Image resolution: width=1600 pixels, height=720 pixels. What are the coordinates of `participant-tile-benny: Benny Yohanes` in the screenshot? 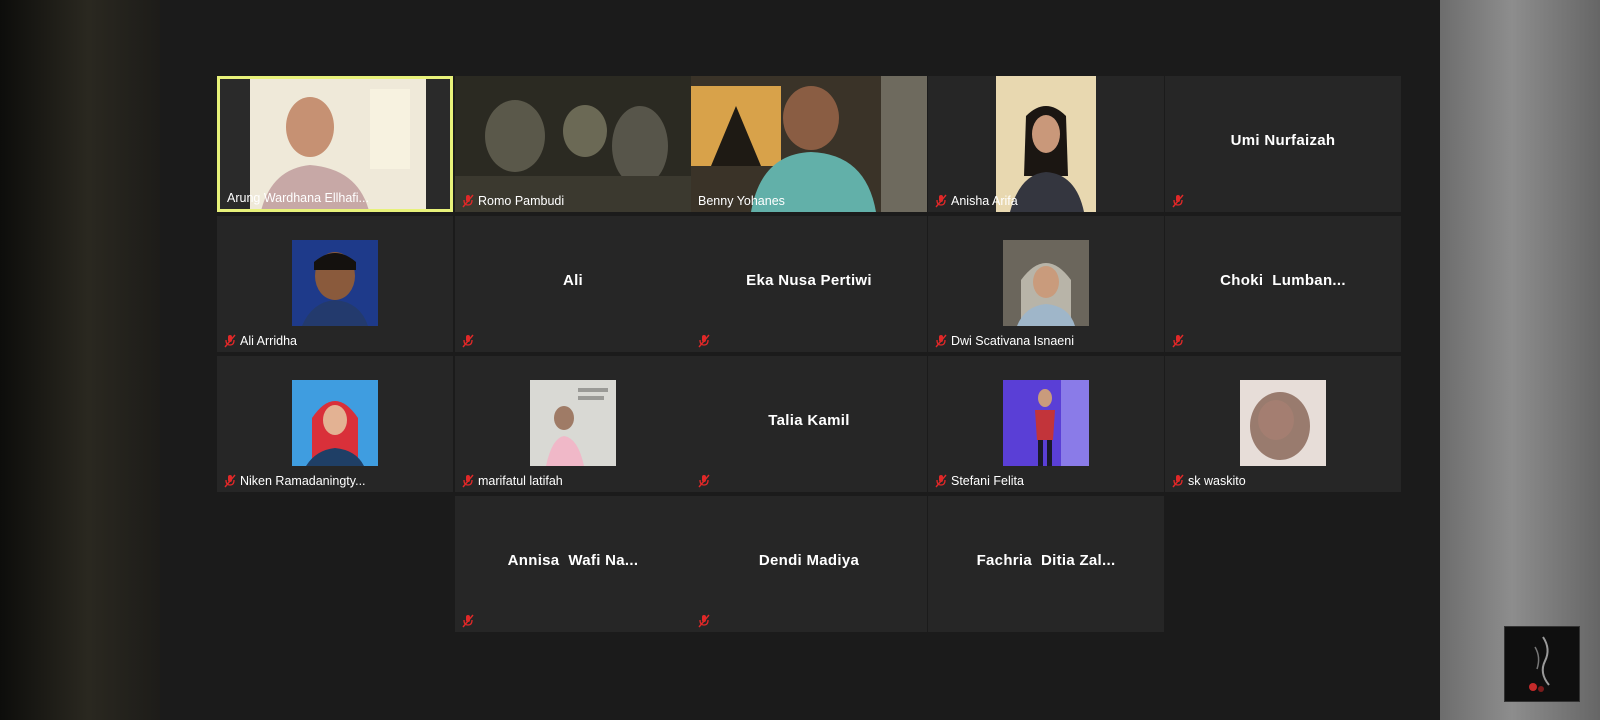 It's located at (809, 144).